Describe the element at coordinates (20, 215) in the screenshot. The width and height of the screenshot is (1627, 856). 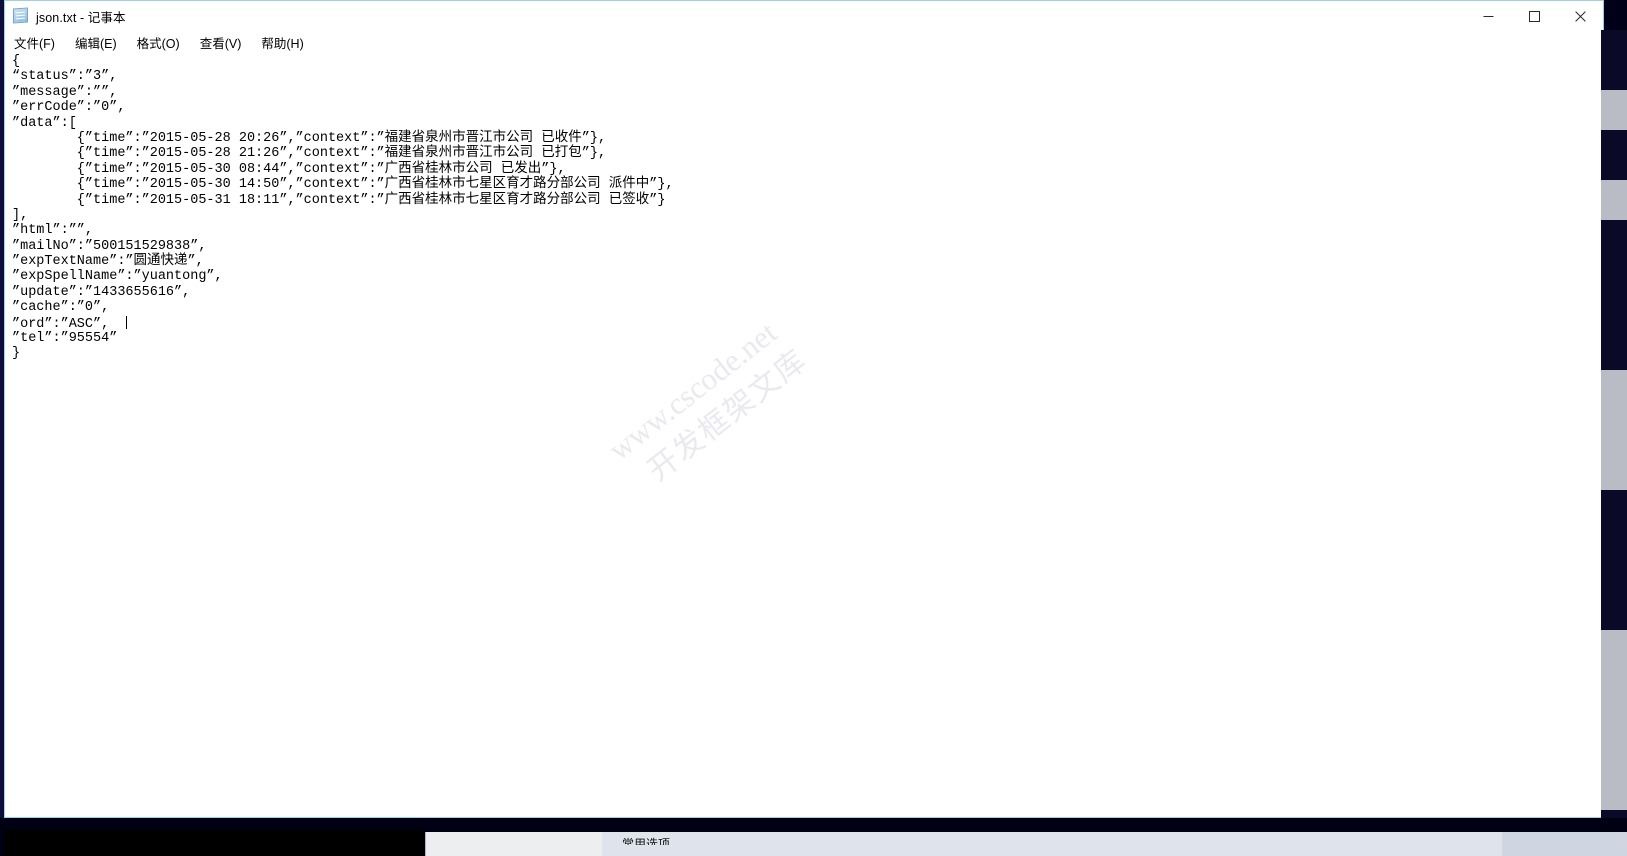
I see `editor-line: ],` at that location.